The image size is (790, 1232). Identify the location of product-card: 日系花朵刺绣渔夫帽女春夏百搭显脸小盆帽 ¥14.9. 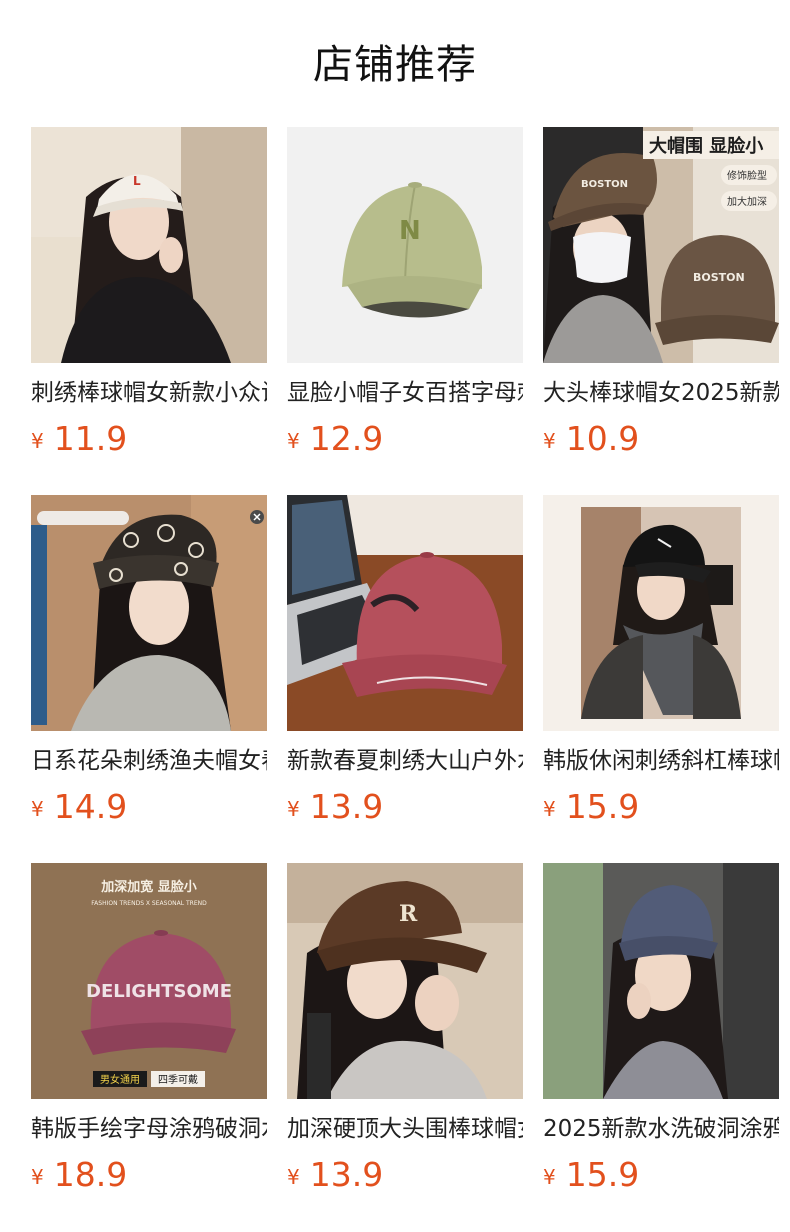
(149, 660).